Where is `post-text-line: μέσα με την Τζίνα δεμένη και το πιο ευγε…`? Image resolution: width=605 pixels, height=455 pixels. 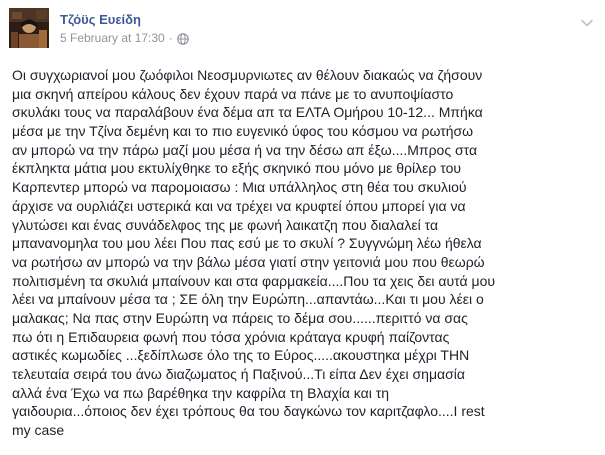 post-text-line: μέσα με την Τζίνα δεμένη και το πιο ευγε… is located at coordinates (243, 131).